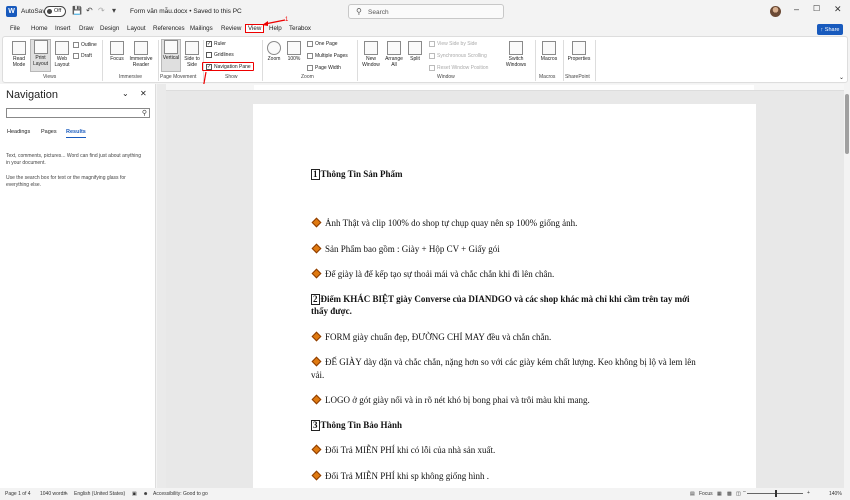 This screenshot has height=500, width=850. What do you see at coordinates (738, 494) in the screenshot?
I see `web-layout-view-icon: ◫` at bounding box center [738, 494].